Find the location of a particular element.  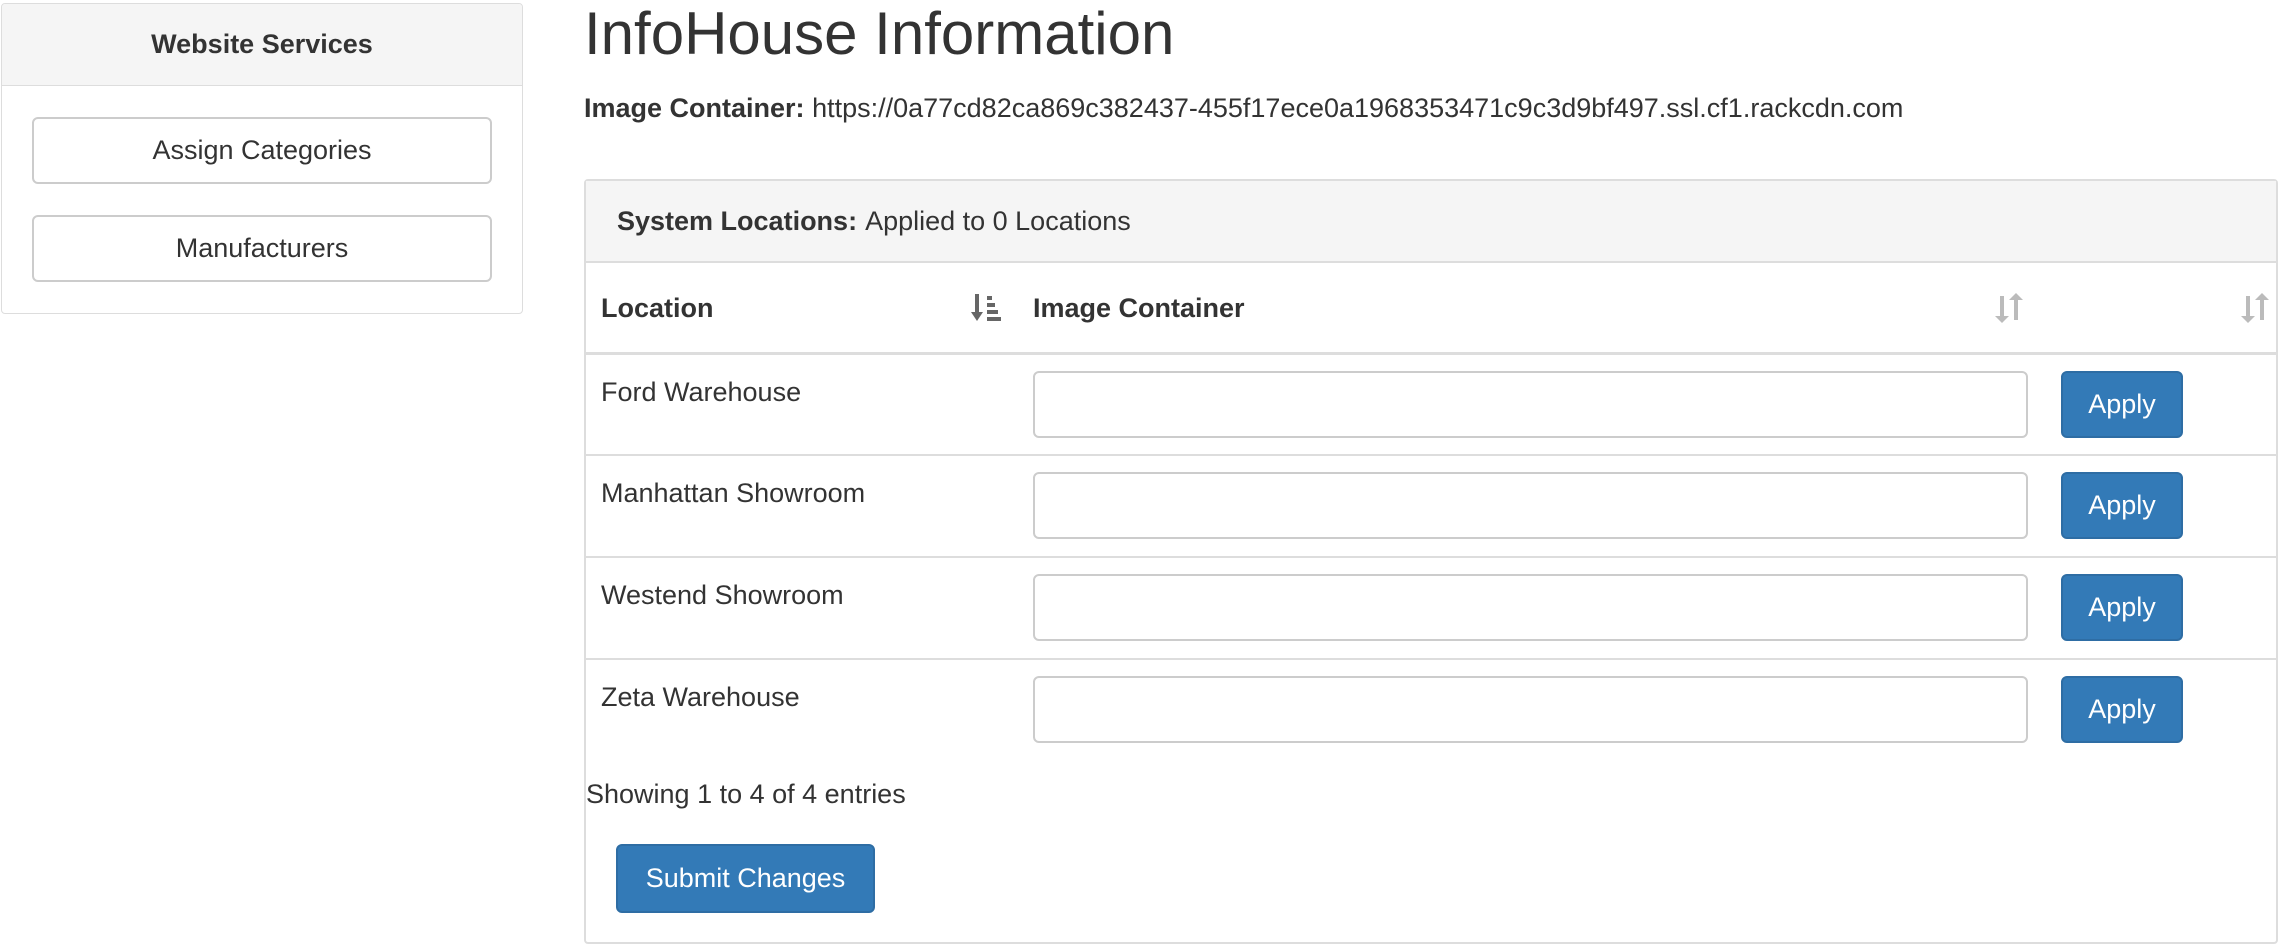

location-name: Zeta Warehouse is located at coordinates (700, 697).